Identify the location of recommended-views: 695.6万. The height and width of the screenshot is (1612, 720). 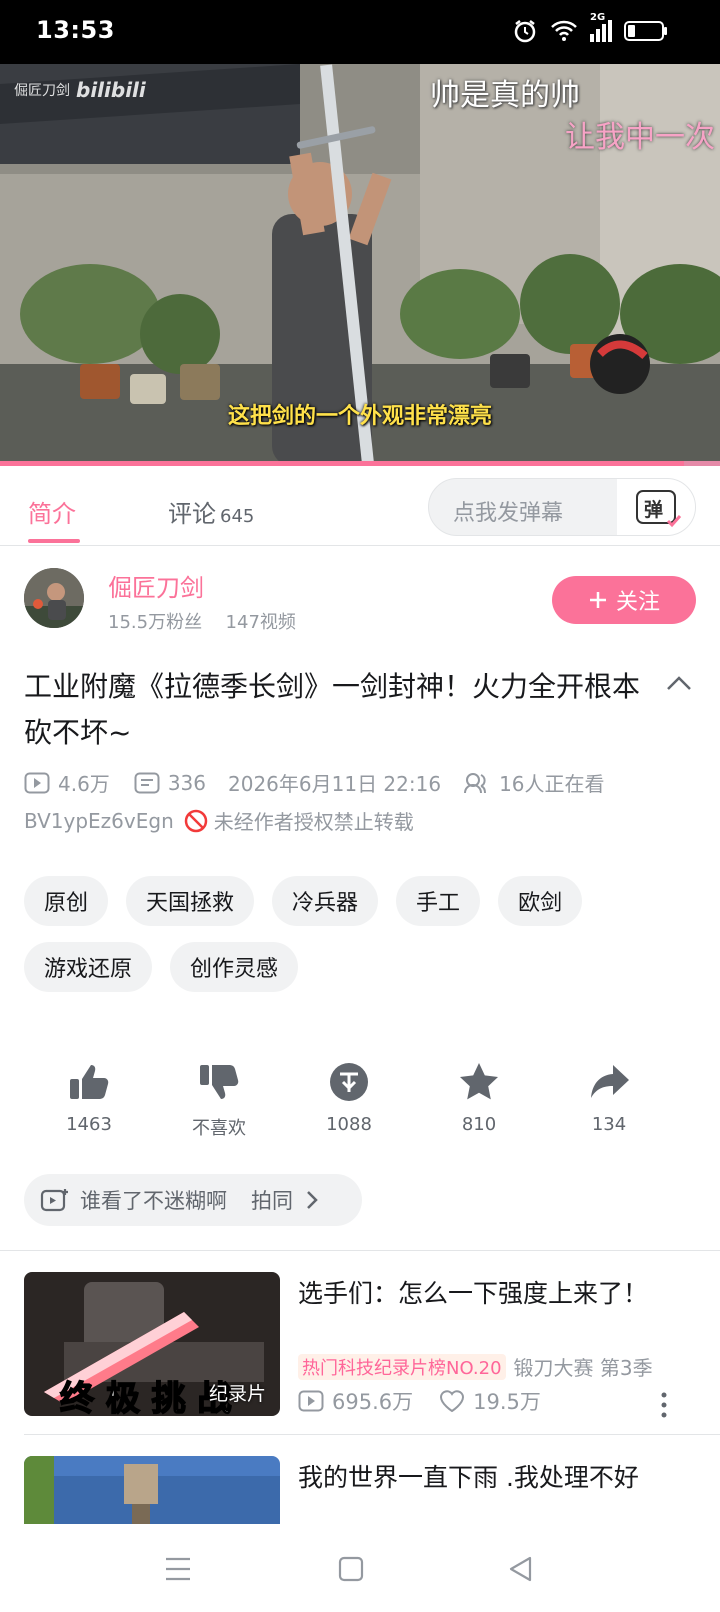
(373, 1402).